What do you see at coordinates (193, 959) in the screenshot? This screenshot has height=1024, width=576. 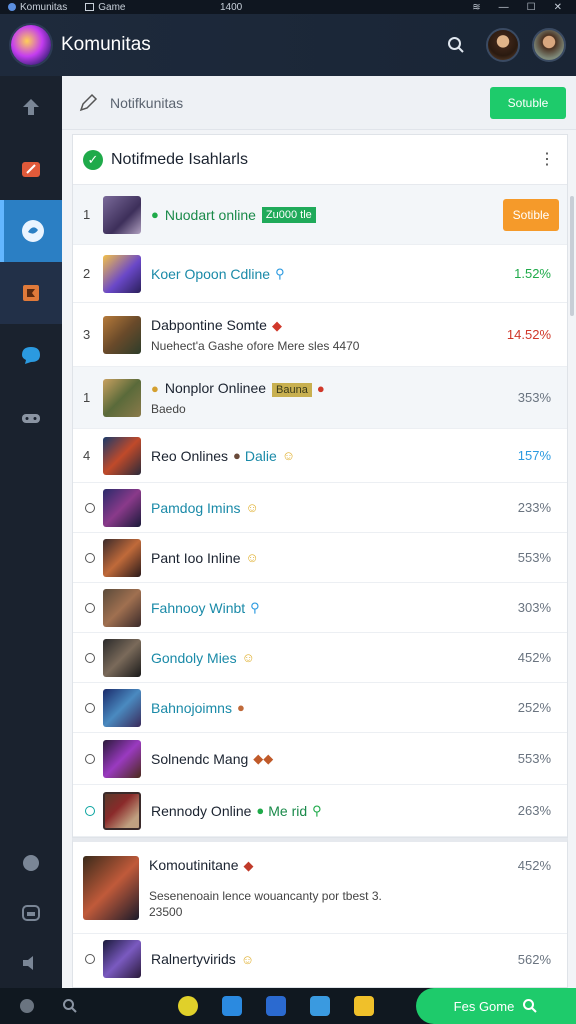 I see `item-name: Ralnerty​virids` at bounding box center [193, 959].